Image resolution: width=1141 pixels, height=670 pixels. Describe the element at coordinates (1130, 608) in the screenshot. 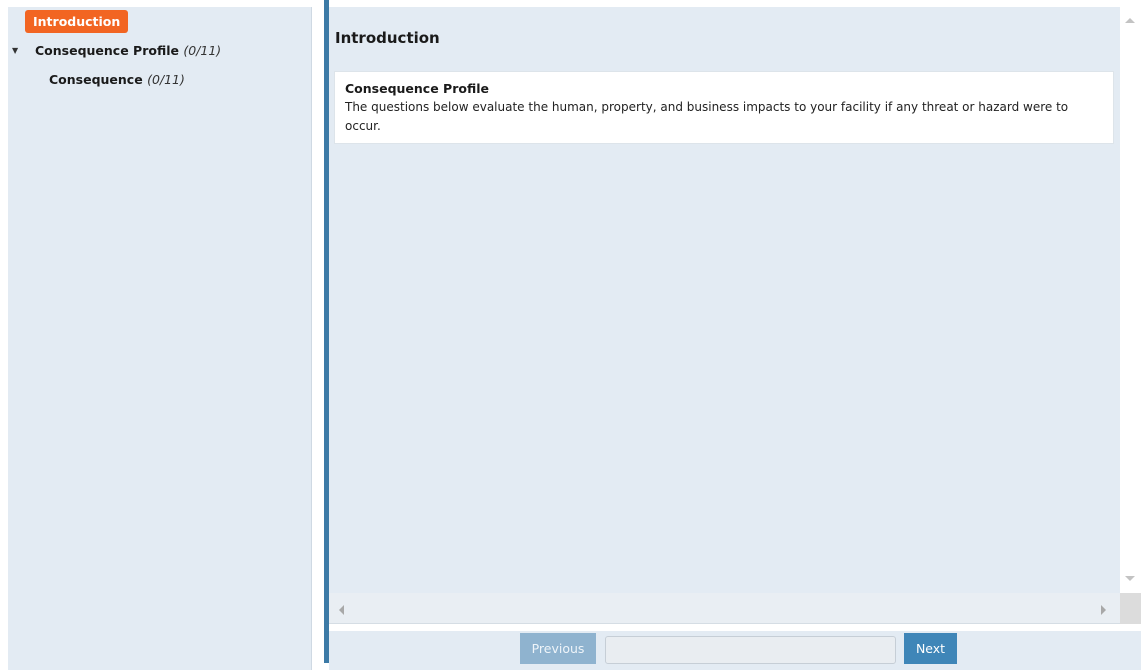

I see `scrollbar-corner` at that location.